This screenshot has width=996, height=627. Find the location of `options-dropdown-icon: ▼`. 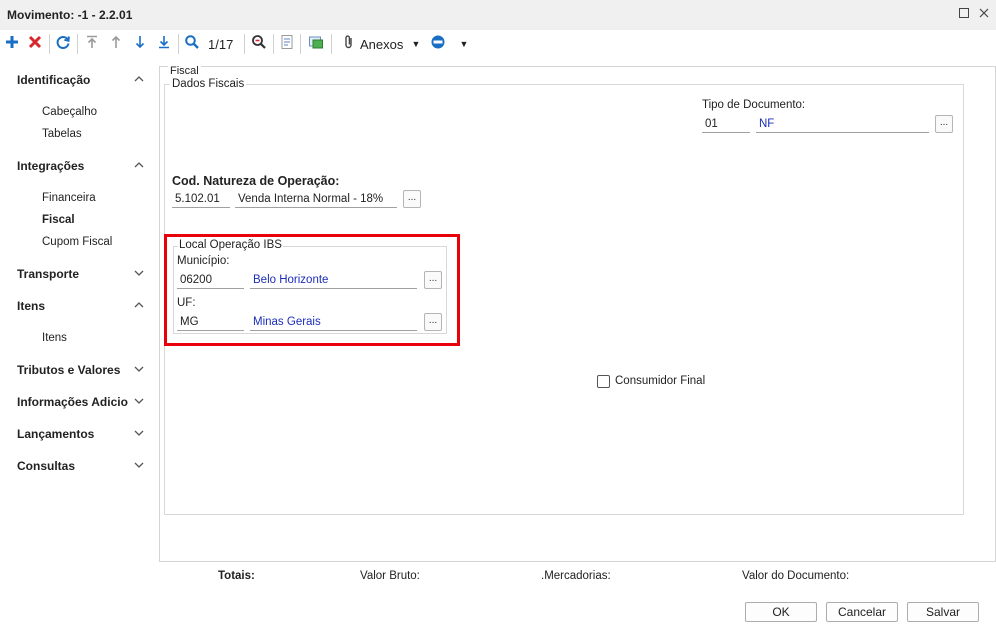

options-dropdown-icon: ▼ is located at coordinates (464, 44).